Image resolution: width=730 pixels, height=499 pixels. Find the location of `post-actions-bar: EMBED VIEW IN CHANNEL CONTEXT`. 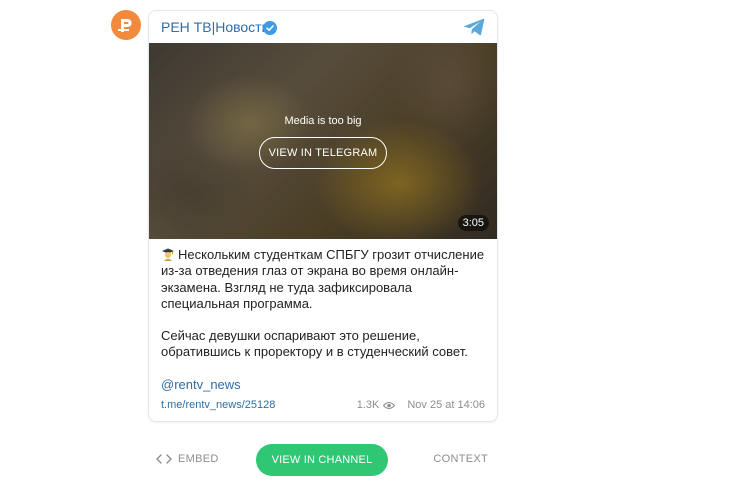

post-actions-bar: EMBED VIEW IN CHANNEL CONTEXT is located at coordinates (322, 460).